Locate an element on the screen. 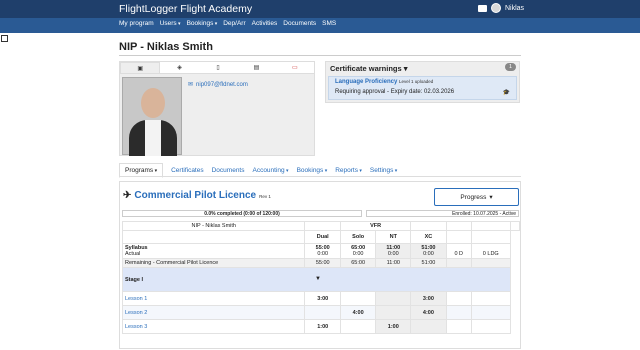 Image resolution: width=640 pixels, height=350 pixels. column-header-row: Dual Solo NT XC is located at coordinates (320, 237).